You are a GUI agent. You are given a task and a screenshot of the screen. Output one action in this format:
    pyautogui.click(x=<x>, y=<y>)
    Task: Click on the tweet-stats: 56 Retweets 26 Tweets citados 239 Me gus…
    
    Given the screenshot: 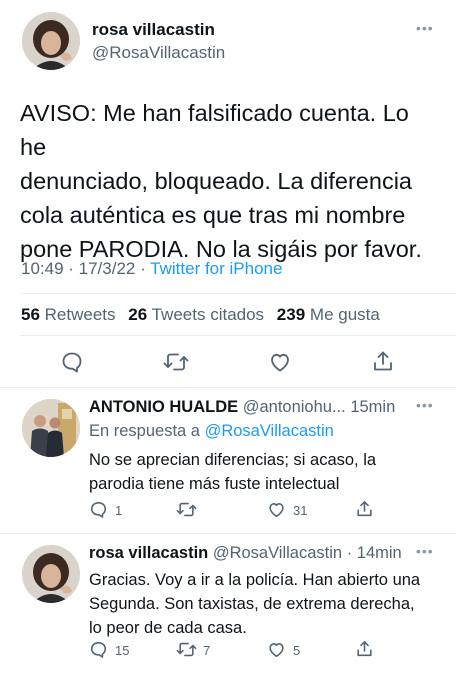 What is the action you would take?
    pyautogui.click(x=204, y=315)
    